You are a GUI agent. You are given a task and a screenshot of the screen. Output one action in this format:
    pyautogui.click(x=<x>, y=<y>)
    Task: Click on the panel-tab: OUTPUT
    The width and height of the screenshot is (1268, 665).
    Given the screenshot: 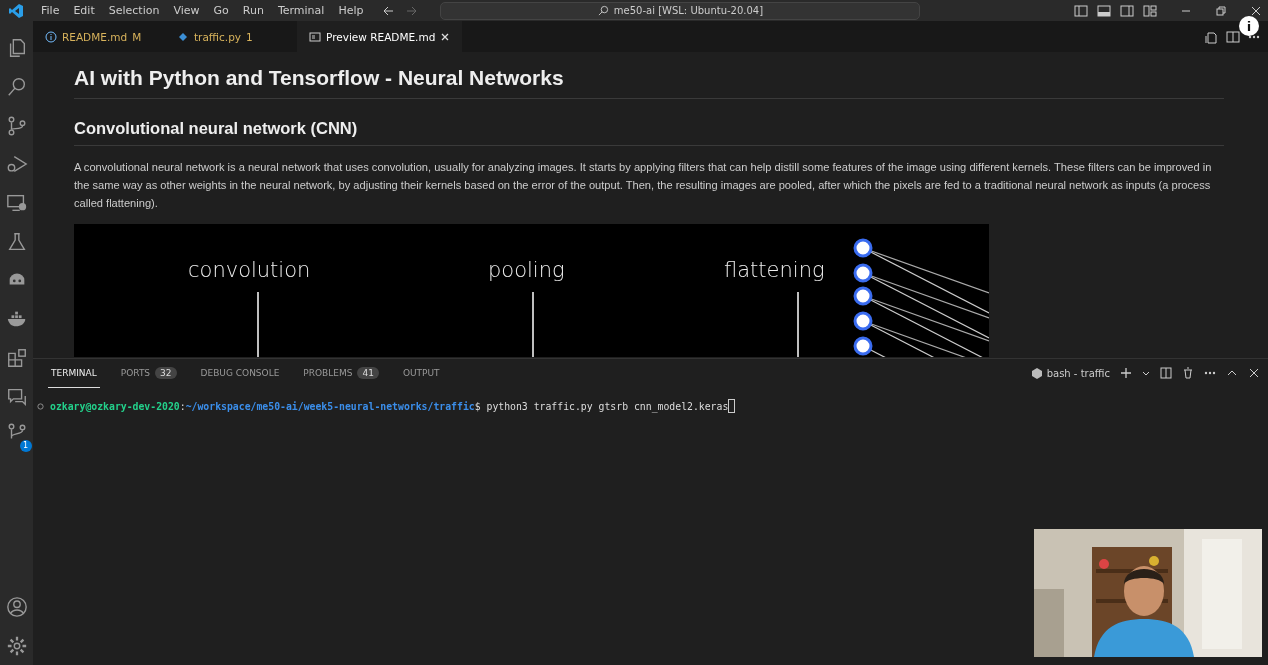 What is the action you would take?
    pyautogui.click(x=421, y=373)
    